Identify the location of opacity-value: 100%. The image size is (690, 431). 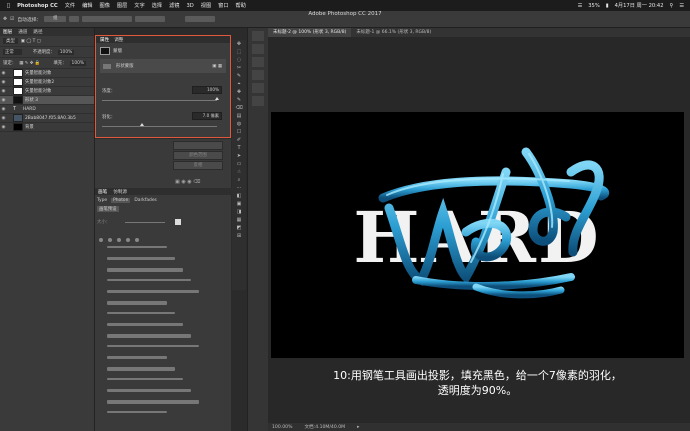
(66, 52).